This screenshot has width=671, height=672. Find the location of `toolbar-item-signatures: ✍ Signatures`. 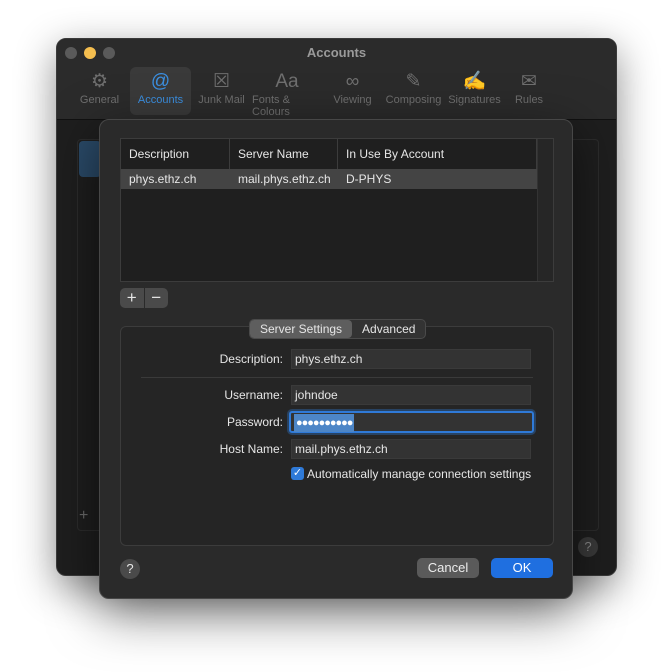

toolbar-item-signatures: ✍ Signatures is located at coordinates (474, 91).